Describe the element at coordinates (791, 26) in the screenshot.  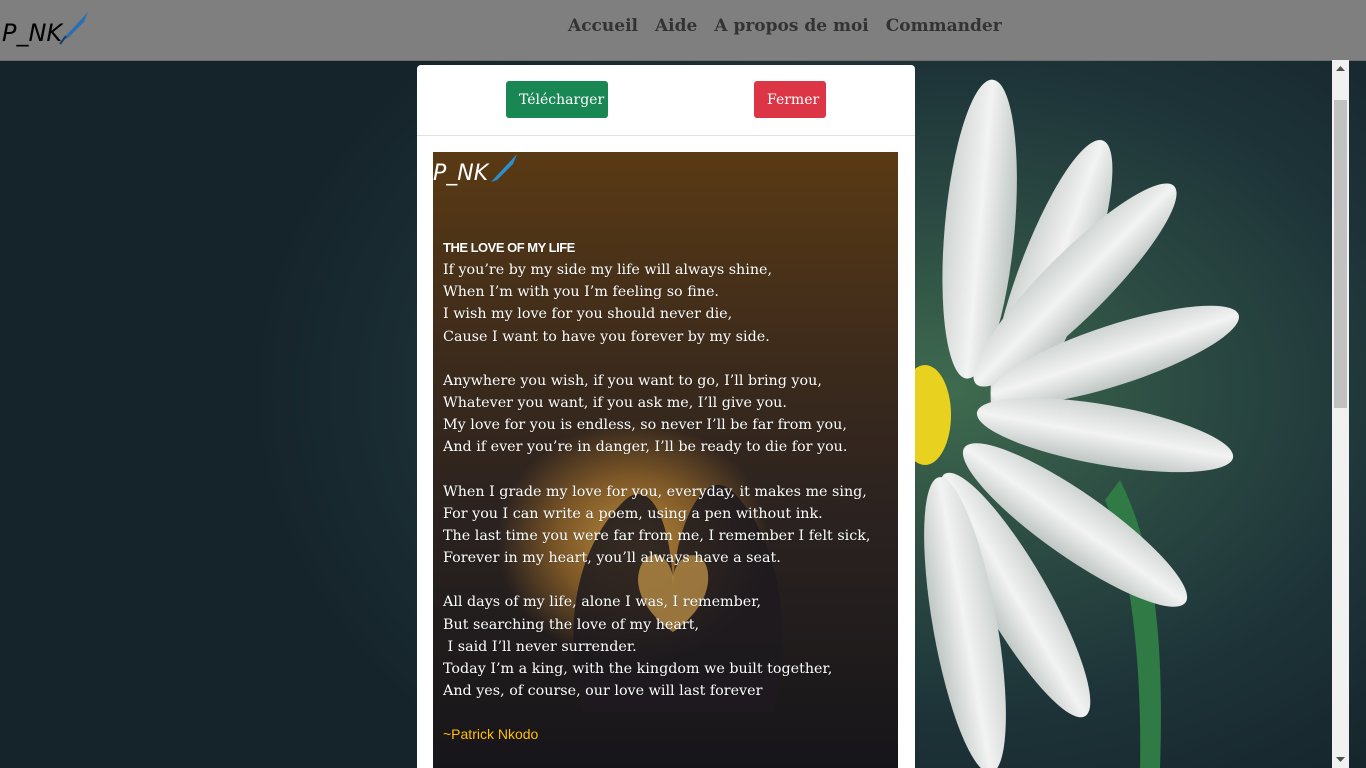
I see `nav-a-propos: A propos de moi` at that location.